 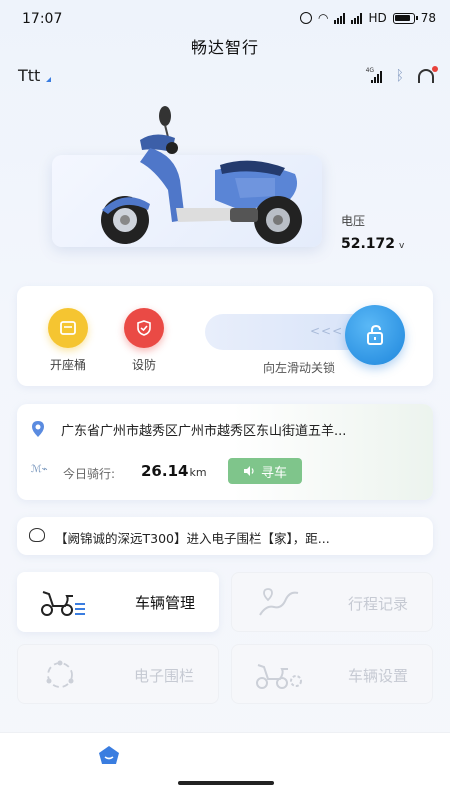 What do you see at coordinates (118, 674) in the screenshot?
I see `geofence-tile: 电子围栏` at bounding box center [118, 674].